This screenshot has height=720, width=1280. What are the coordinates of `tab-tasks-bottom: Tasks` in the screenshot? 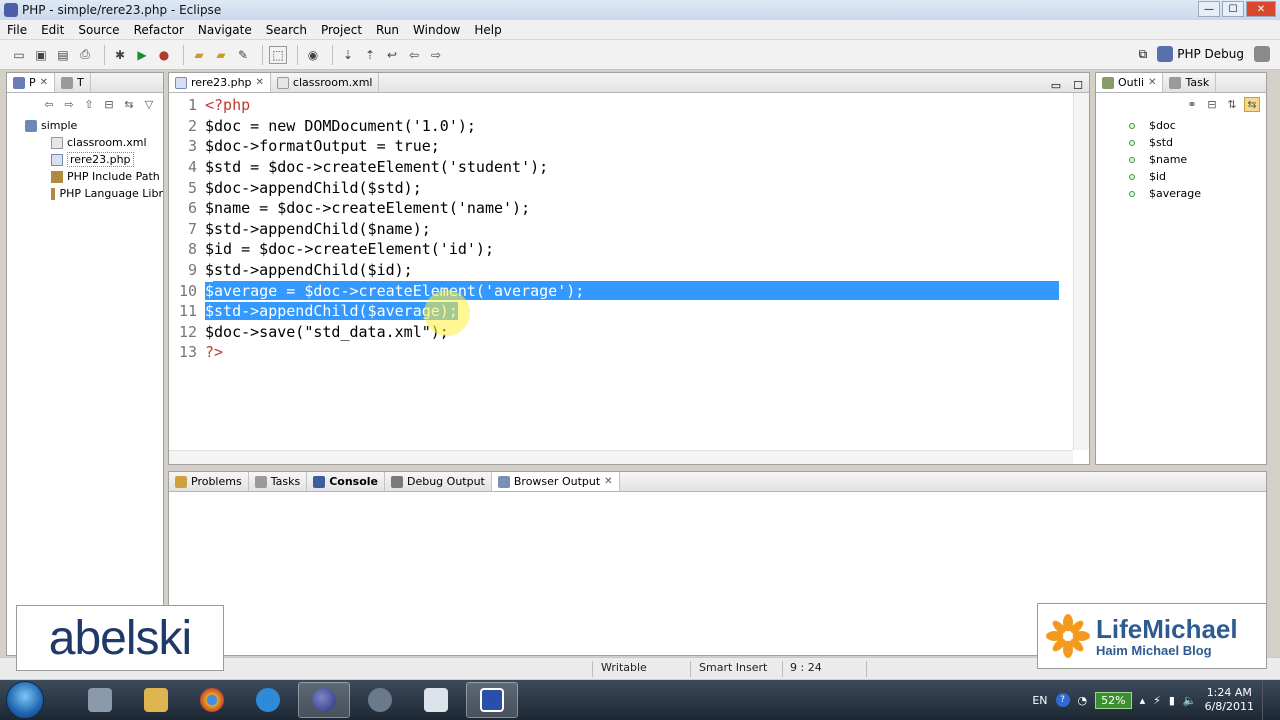 It's located at (278, 481).